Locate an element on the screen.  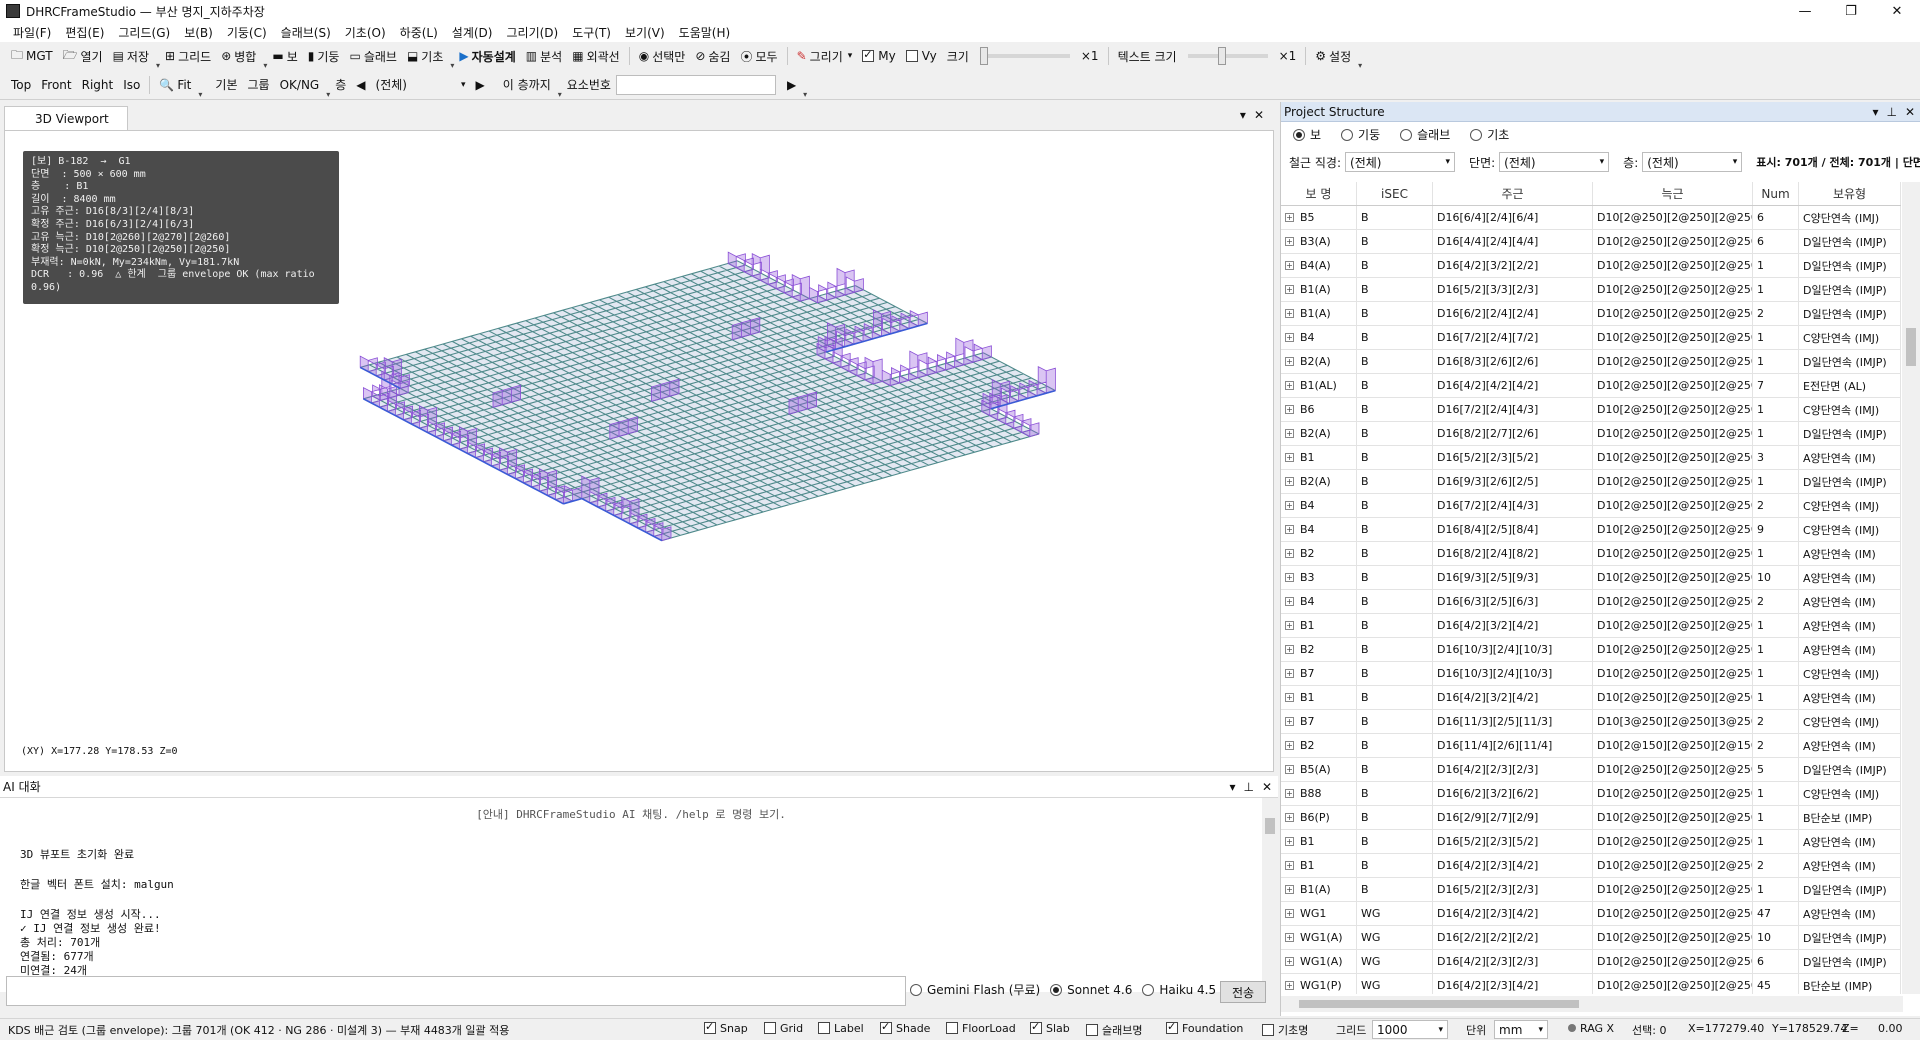
send-button: 전송 is located at coordinates (1243, 992).